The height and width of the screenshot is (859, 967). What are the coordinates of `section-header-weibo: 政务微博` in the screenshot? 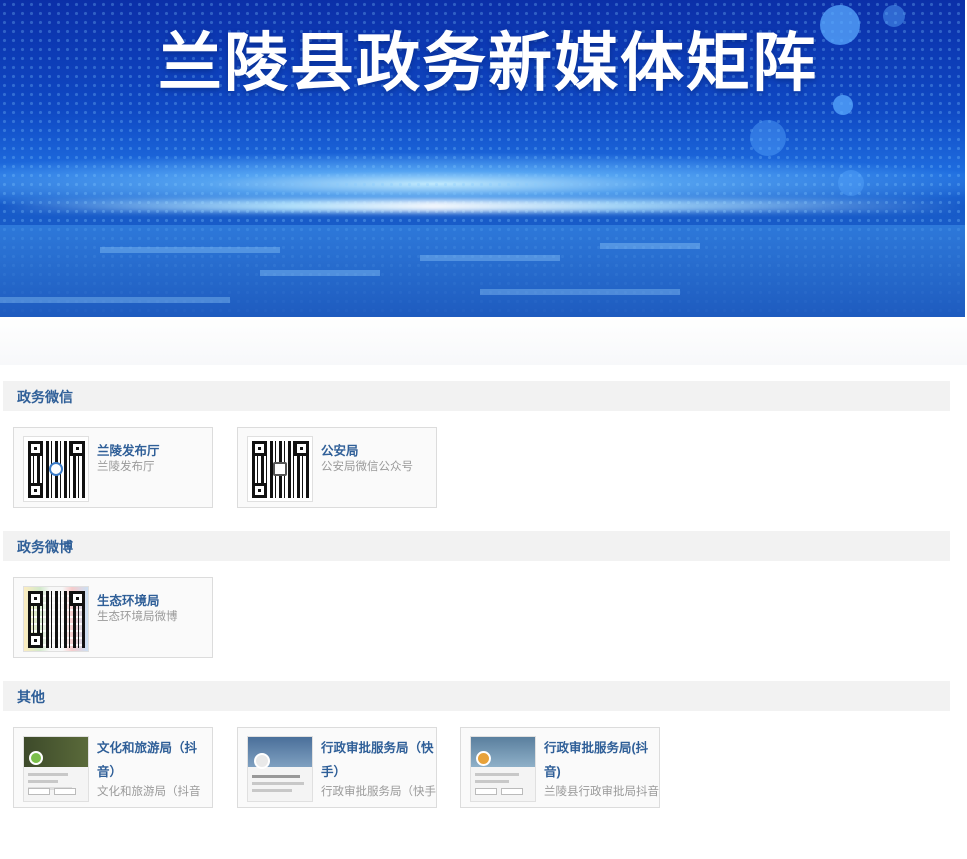 It's located at (476, 546).